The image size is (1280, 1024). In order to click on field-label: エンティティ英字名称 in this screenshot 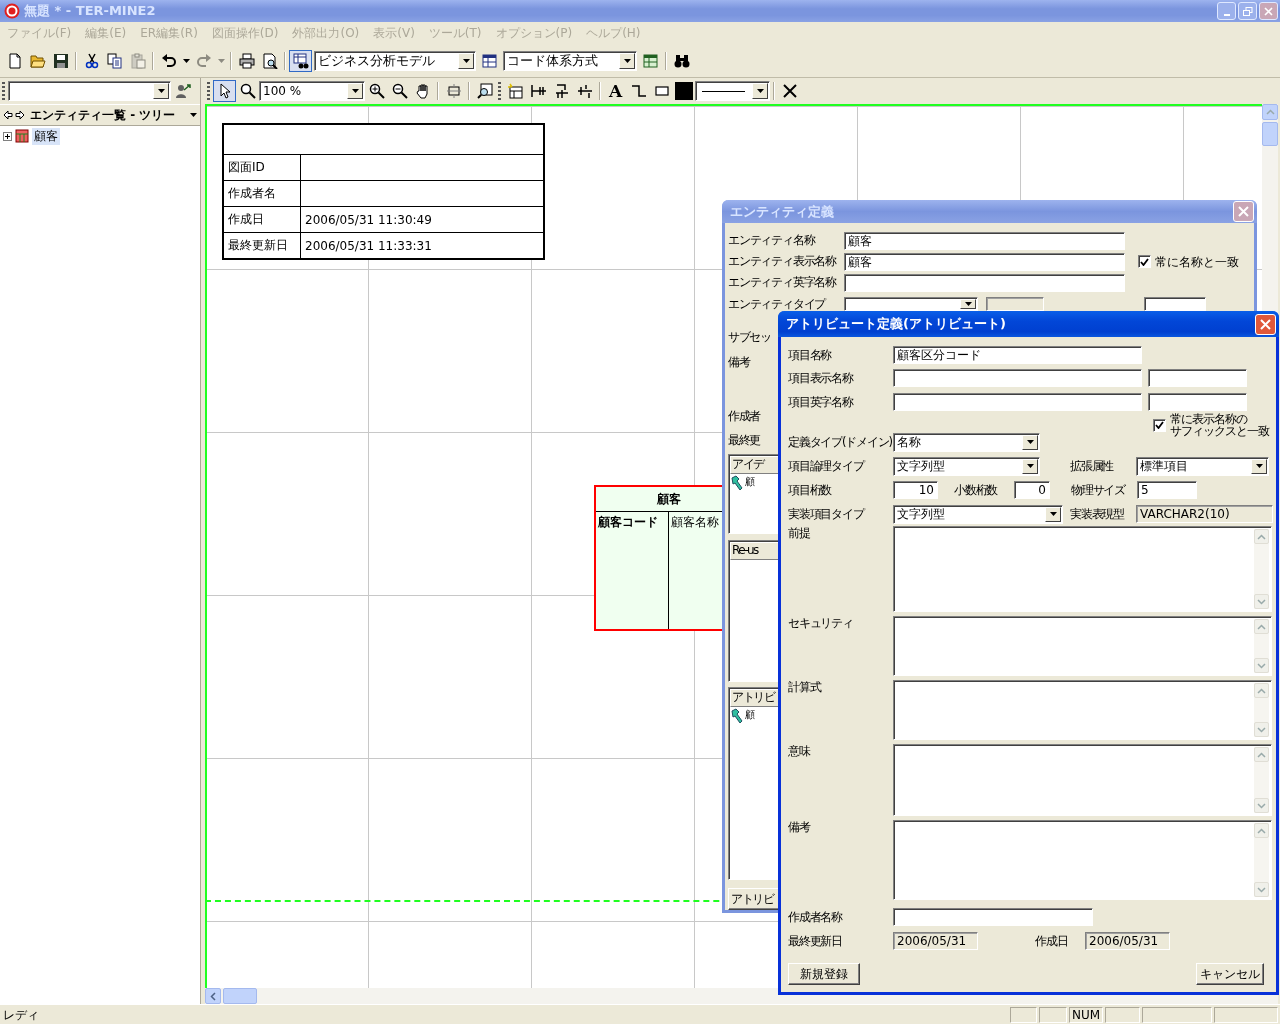, I will do `click(783, 282)`.